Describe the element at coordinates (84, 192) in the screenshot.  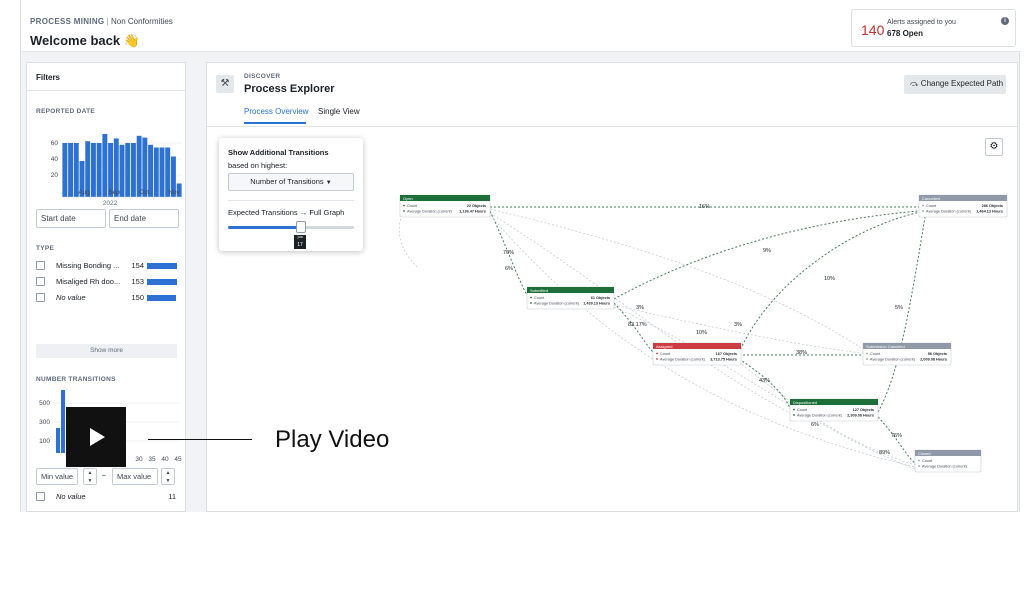
I see `month-label: Aug` at that location.